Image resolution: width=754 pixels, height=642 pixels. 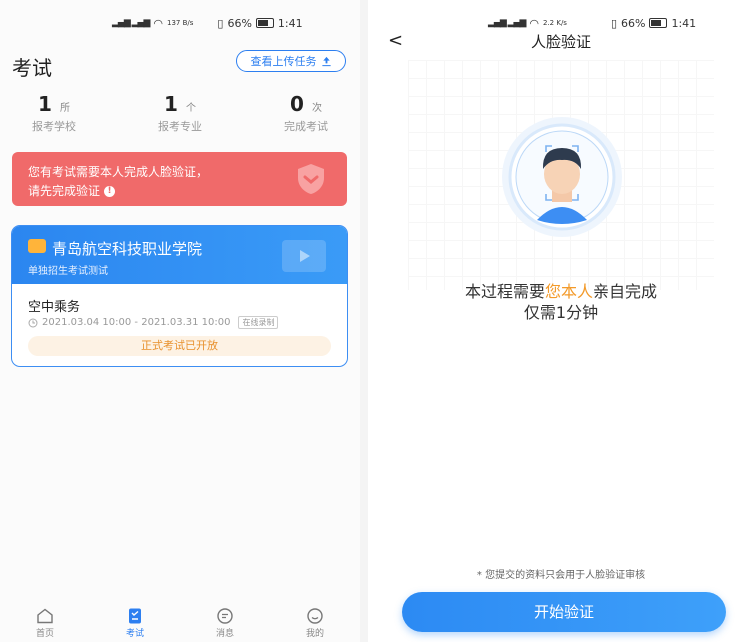 I want to click on video-play-icon, so click(x=304, y=256).